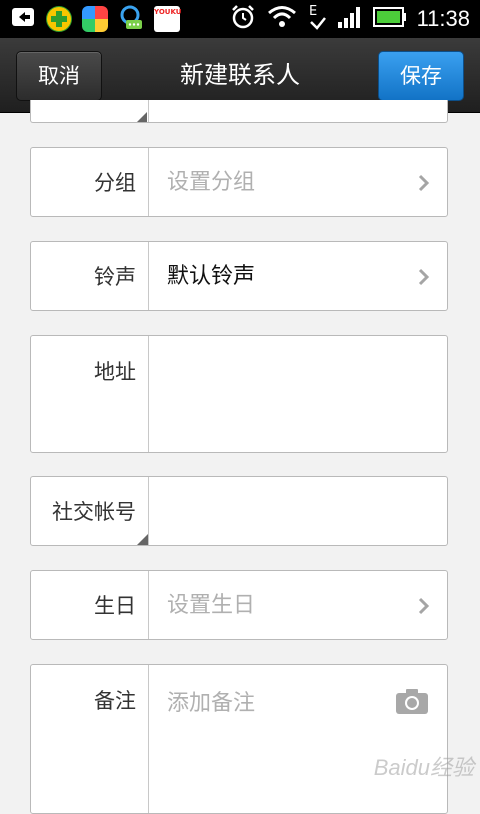  Describe the element at coordinates (90, 182) in the screenshot. I see `group-label: 分组` at that location.